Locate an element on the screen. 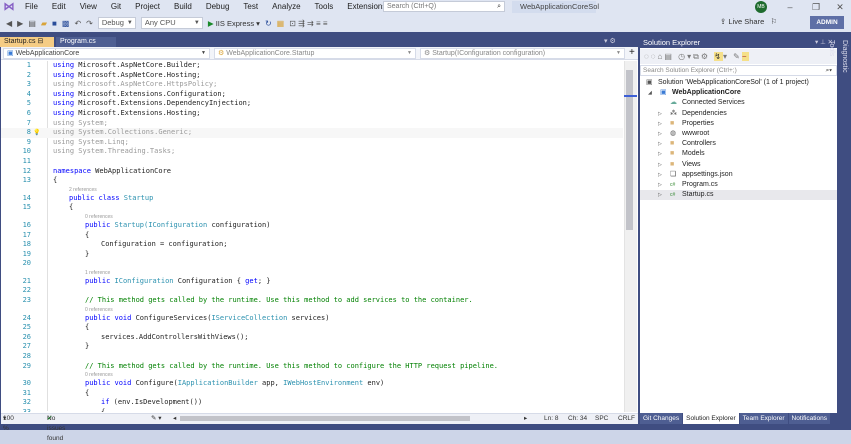 Image resolution: width=851 pixels, height=444 pixels. line-number: 33 is located at coordinates (26, 410).